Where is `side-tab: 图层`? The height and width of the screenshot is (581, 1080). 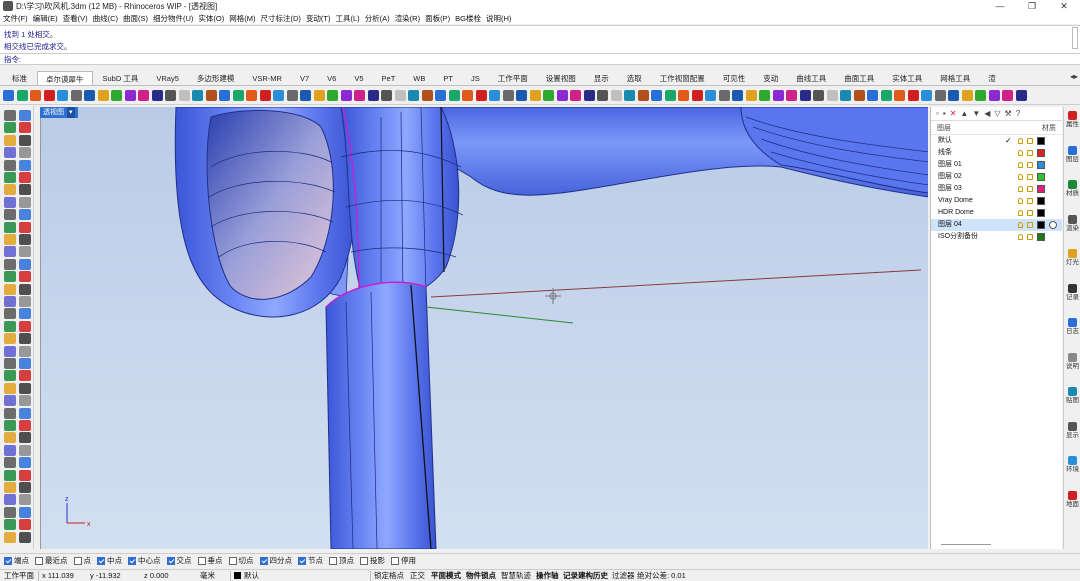
side-tab: 图层 is located at coordinates (1072, 154).